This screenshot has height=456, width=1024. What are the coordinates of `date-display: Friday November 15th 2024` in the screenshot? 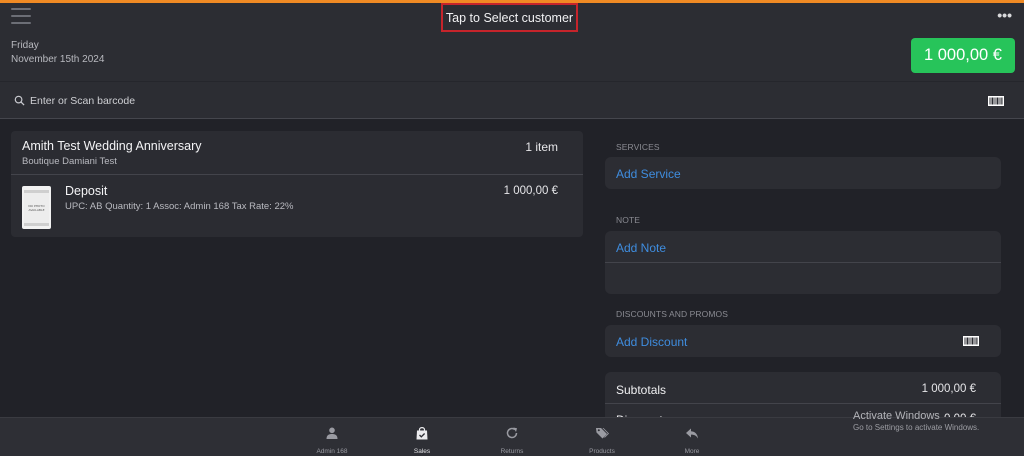 It's located at (57, 53).